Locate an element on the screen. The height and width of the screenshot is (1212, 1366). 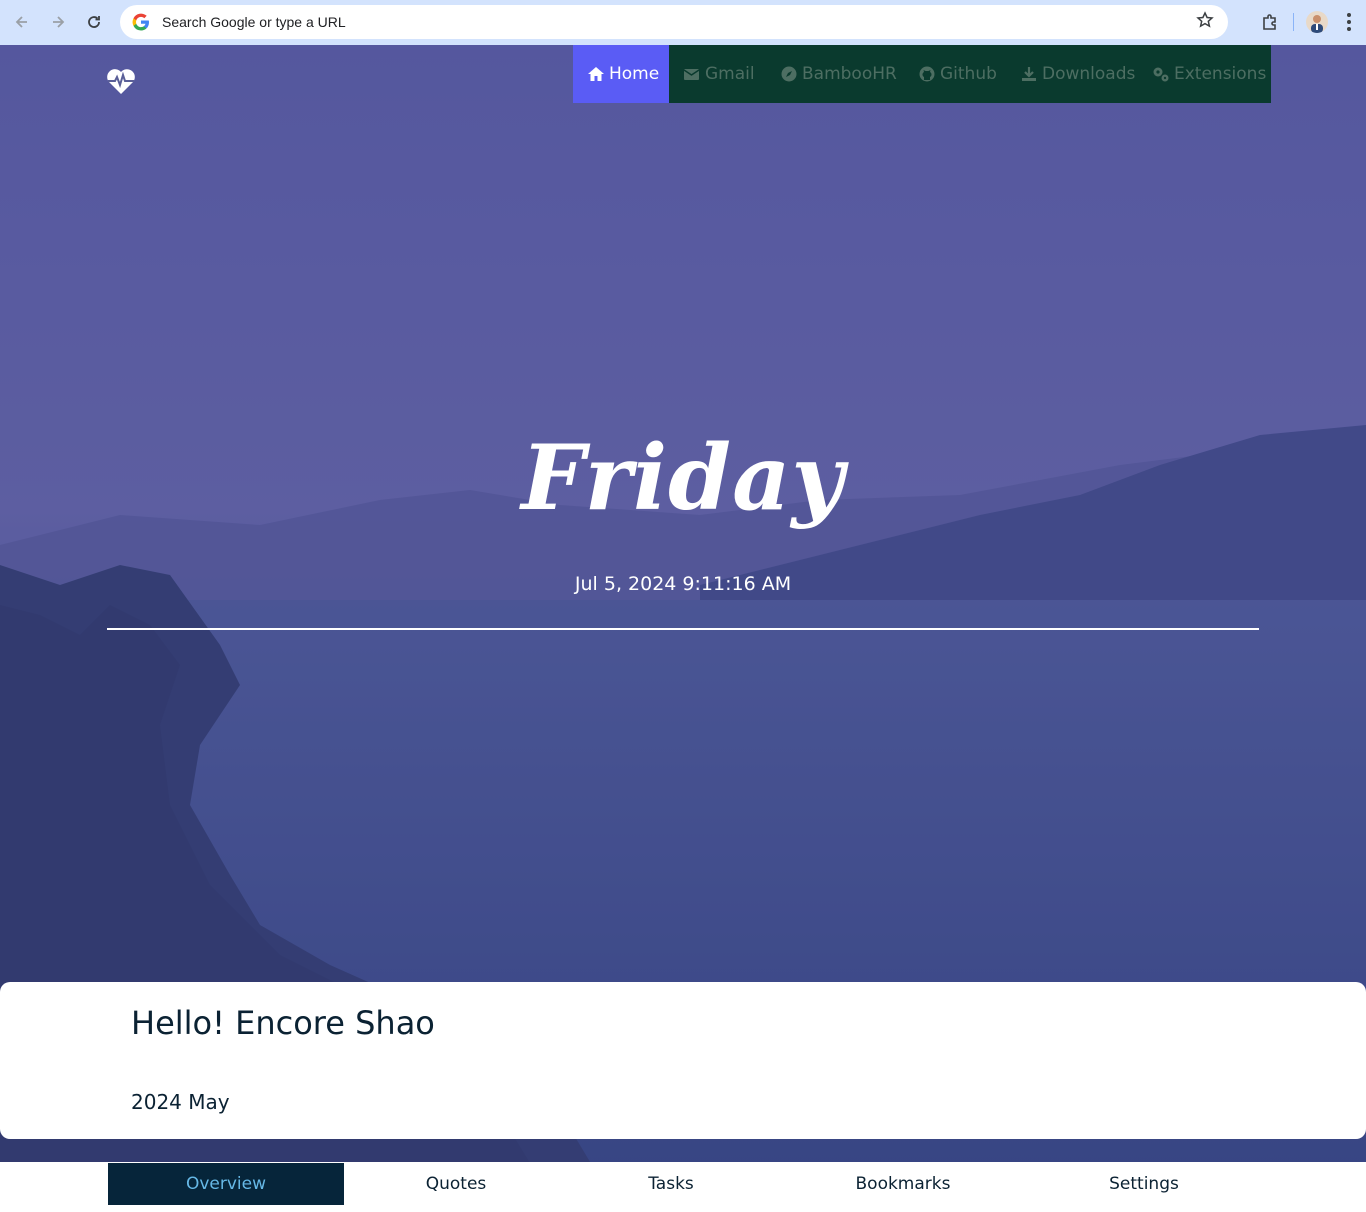
toolbar-divider is located at coordinates (1293, 22).